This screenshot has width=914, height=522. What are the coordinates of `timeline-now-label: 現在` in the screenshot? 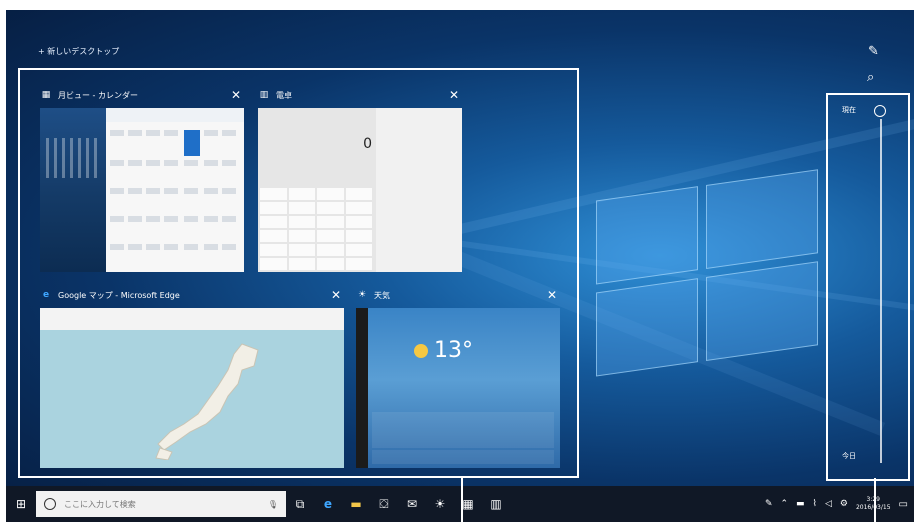 It's located at (849, 110).